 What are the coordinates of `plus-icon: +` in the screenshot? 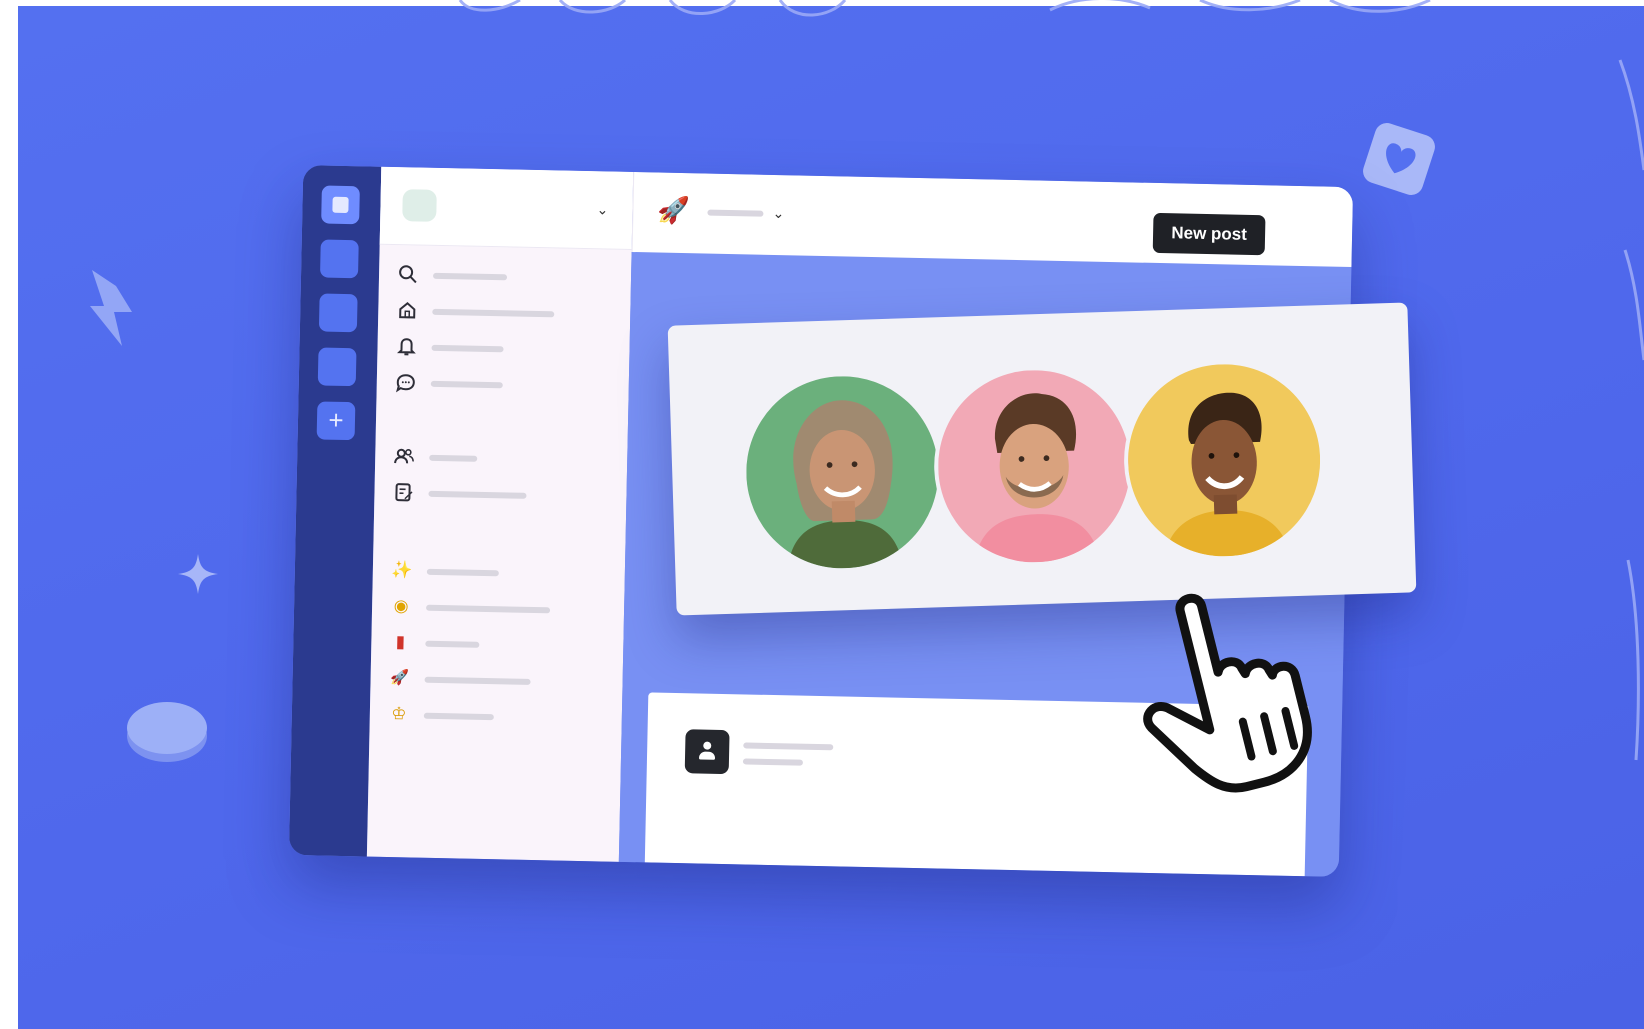 It's located at (336, 419).